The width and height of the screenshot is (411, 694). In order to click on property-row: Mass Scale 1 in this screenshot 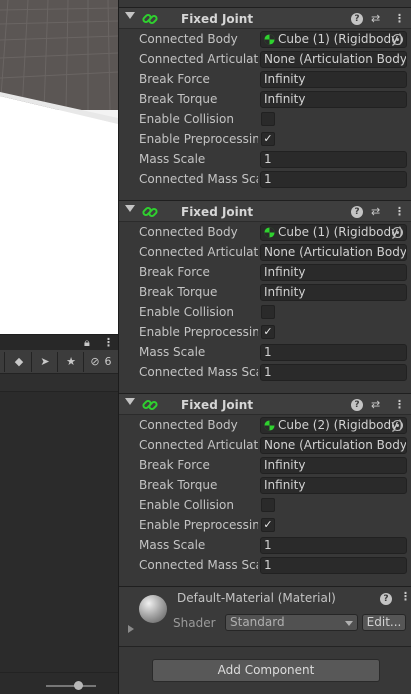, I will do `click(265, 352)`.